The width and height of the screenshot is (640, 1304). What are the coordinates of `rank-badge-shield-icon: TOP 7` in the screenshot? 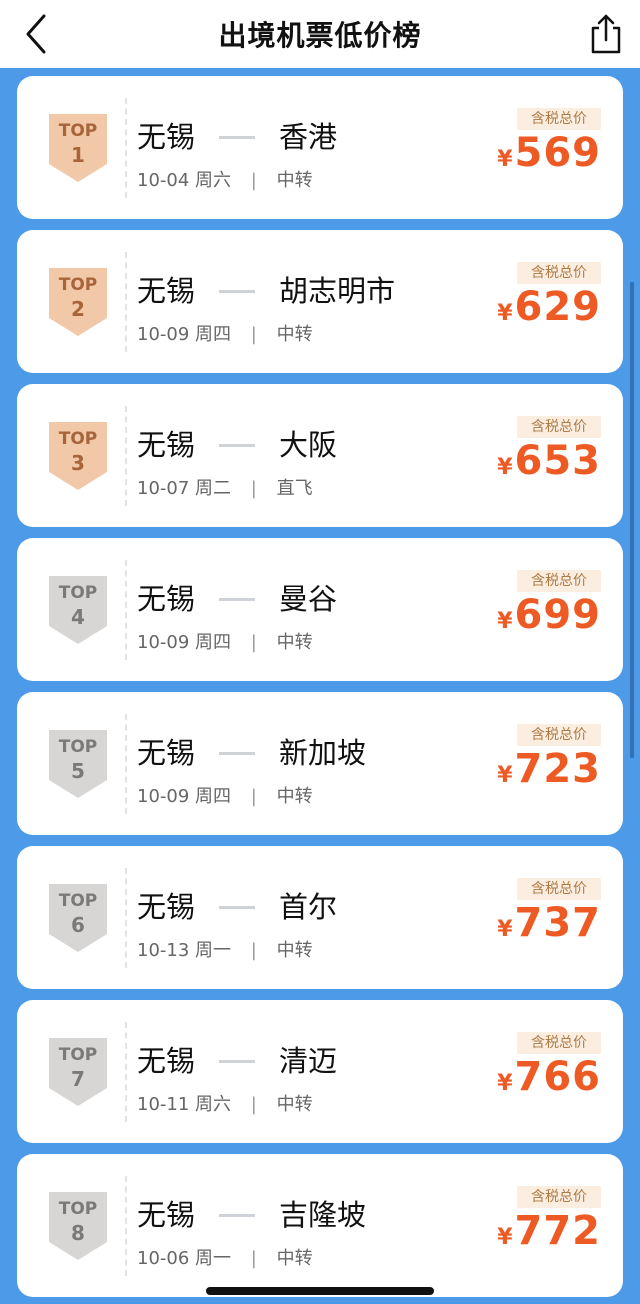 It's located at (78, 1072).